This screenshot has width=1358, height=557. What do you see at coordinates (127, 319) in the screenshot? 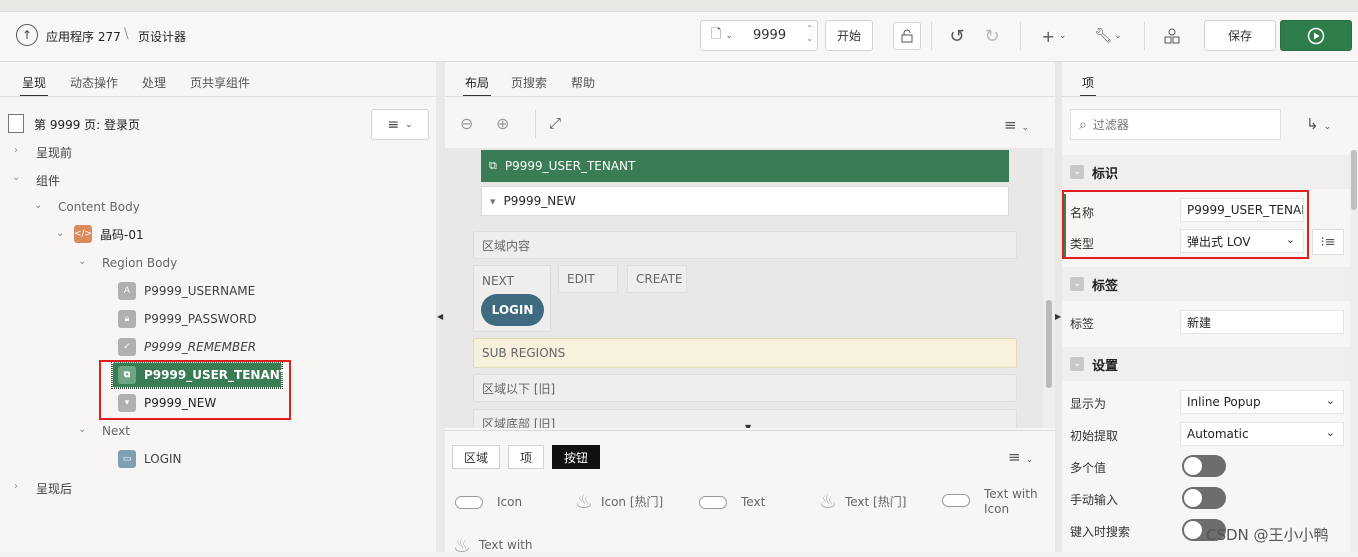
I see `password-lock-icon: 🔒︎` at bounding box center [127, 319].